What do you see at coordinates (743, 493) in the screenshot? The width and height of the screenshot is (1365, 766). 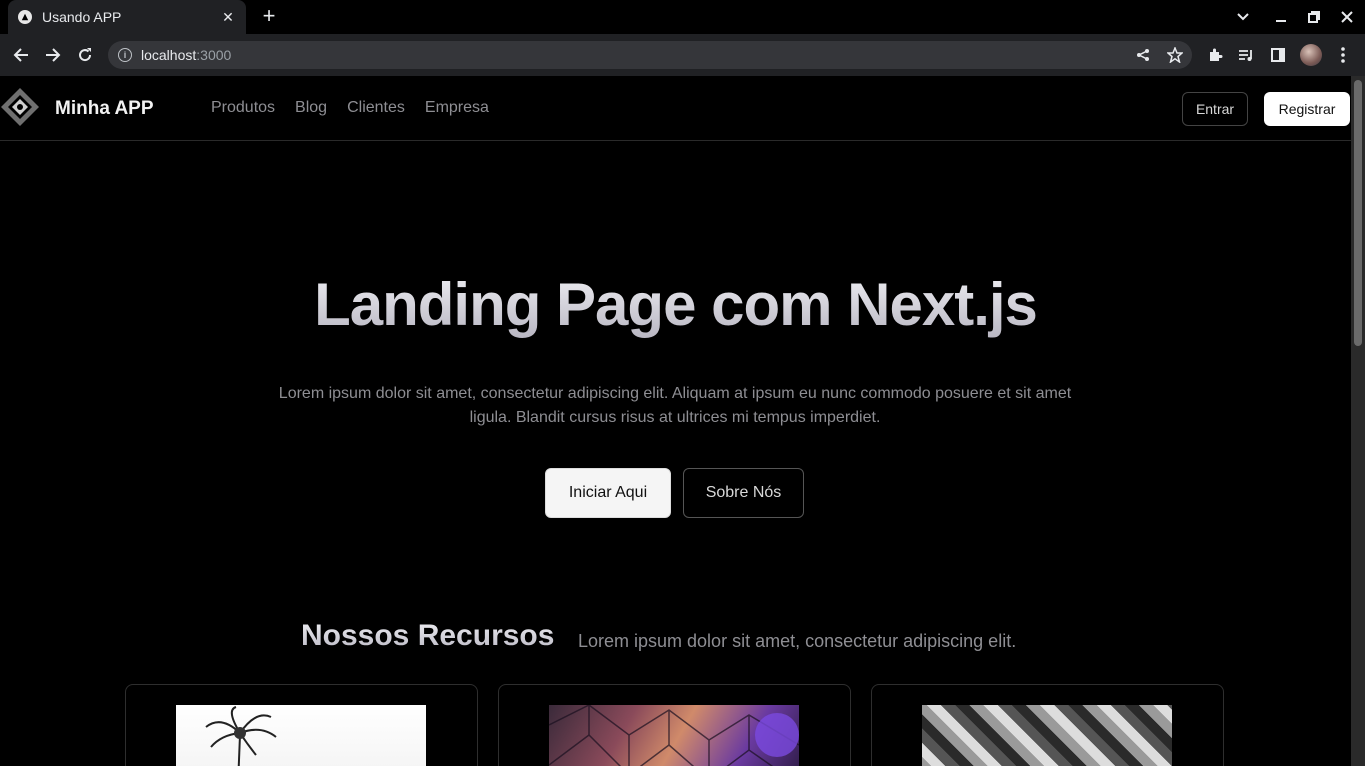 I see `about-button: Sobre Nós` at bounding box center [743, 493].